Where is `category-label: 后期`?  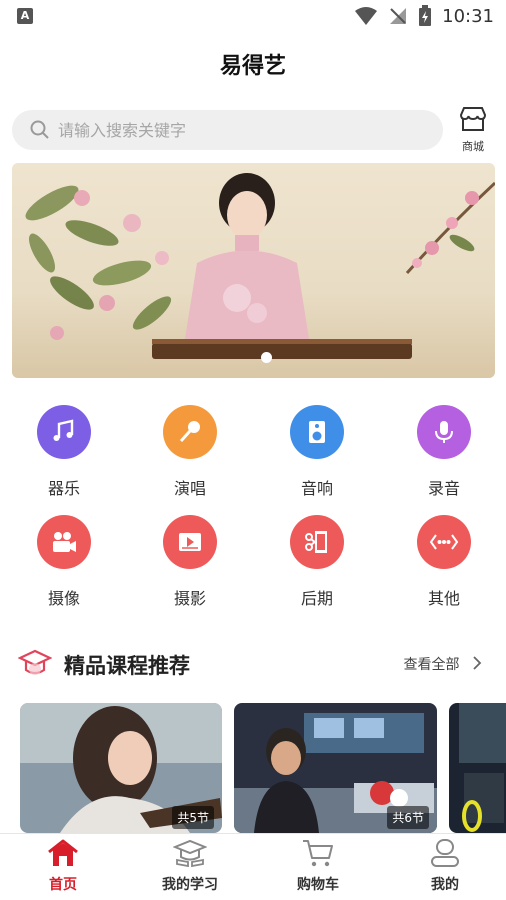 category-label: 后期 is located at coordinates (316, 598).